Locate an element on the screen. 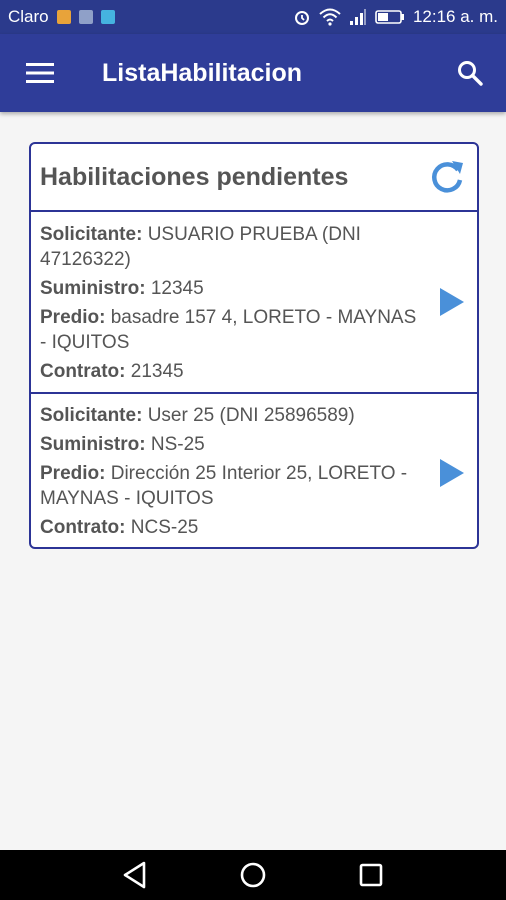  back-icon is located at coordinates (134, 875).